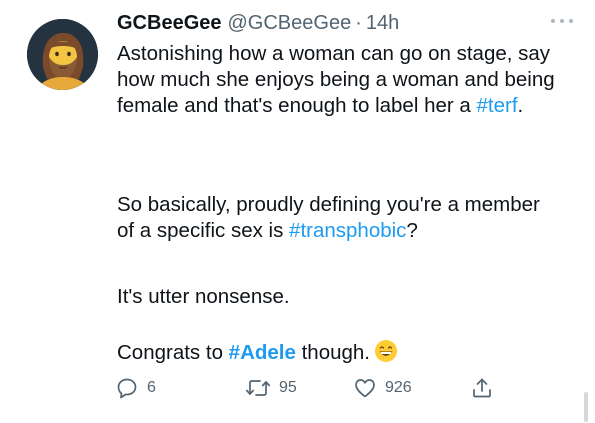 This screenshot has width=595, height=423. Describe the element at coordinates (382, 23) in the screenshot. I see `tweet-timestamp: 14h` at that location.